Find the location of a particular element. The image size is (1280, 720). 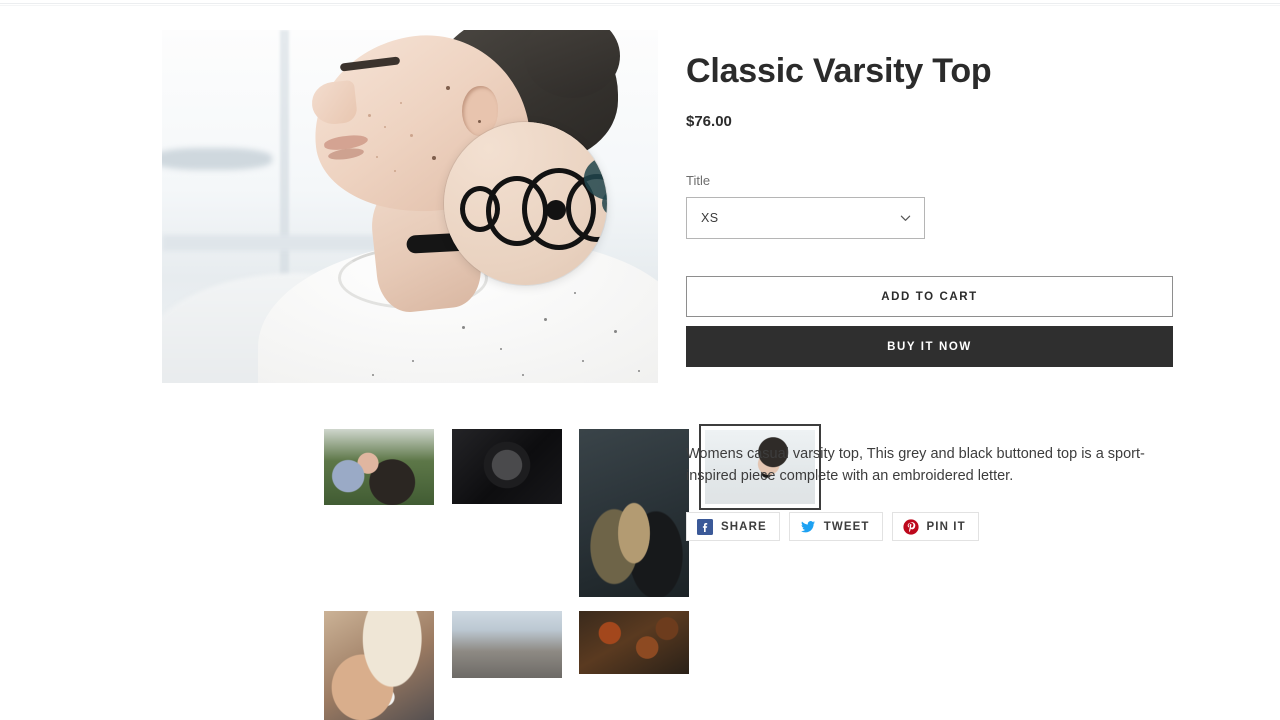

pinterest-icon is located at coordinates (910, 527).